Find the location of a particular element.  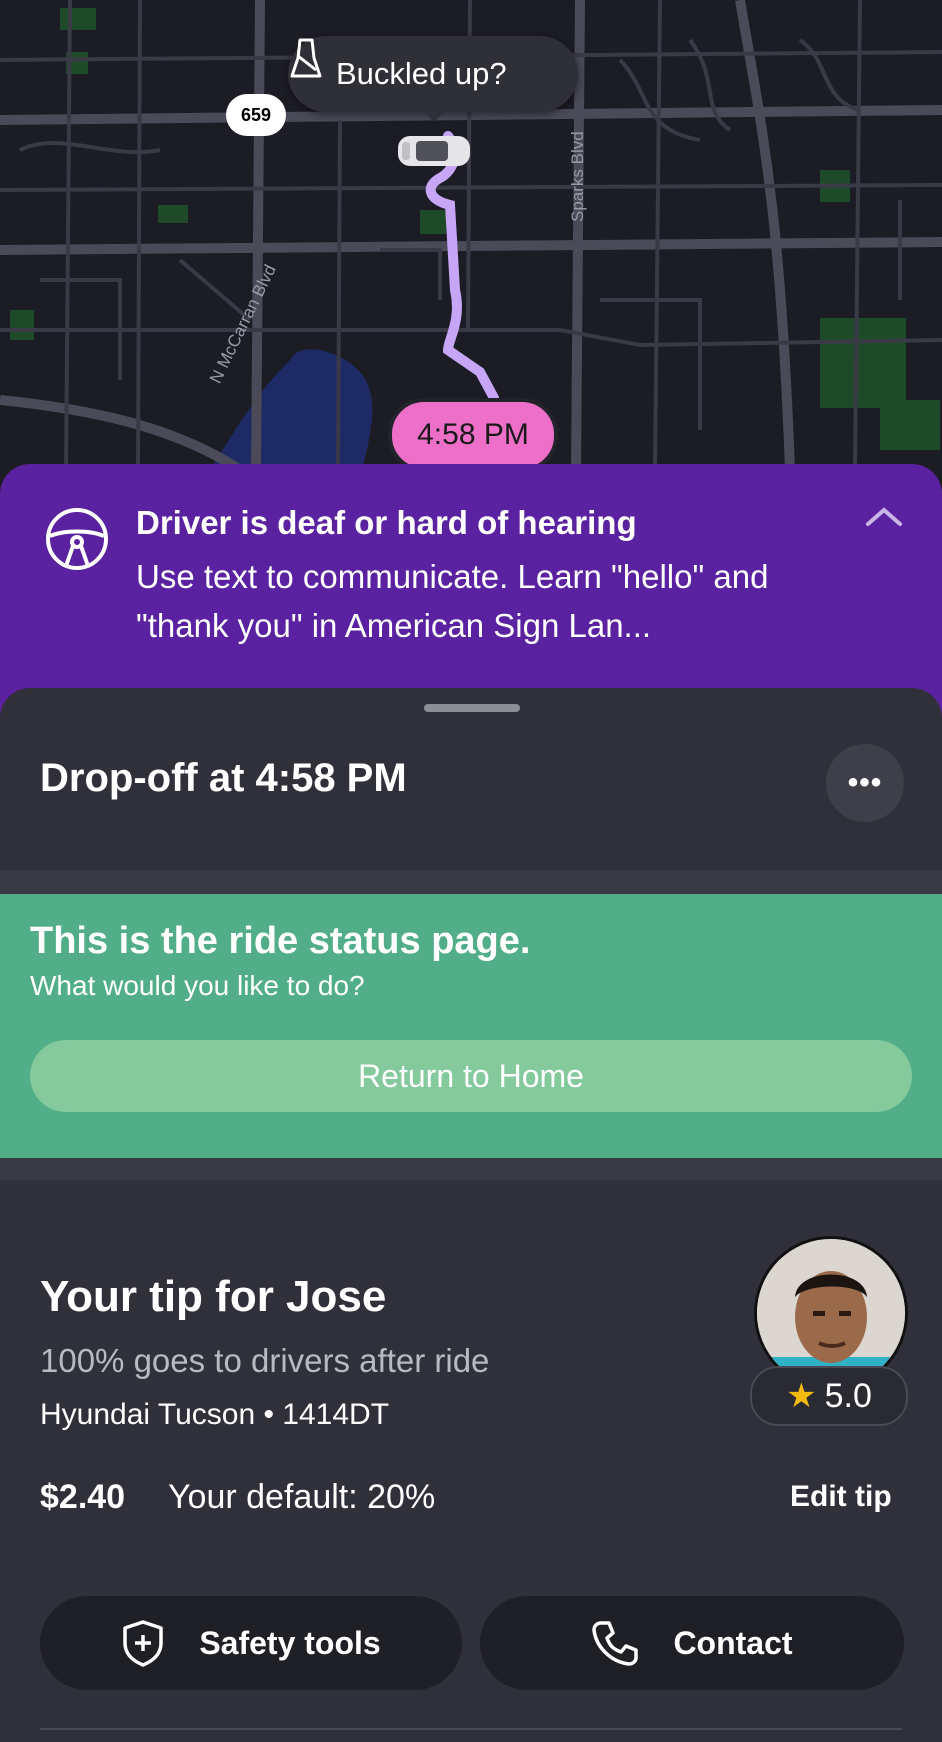

rating-value: 5.0 is located at coordinates (848, 1395).